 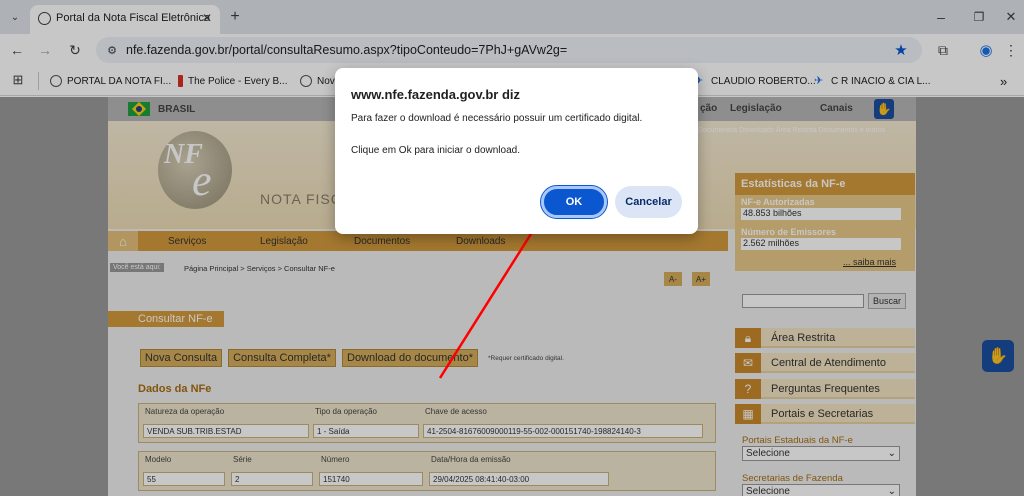 What do you see at coordinates (648, 202) in the screenshot?
I see `cancel-button: Cancelar` at bounding box center [648, 202].